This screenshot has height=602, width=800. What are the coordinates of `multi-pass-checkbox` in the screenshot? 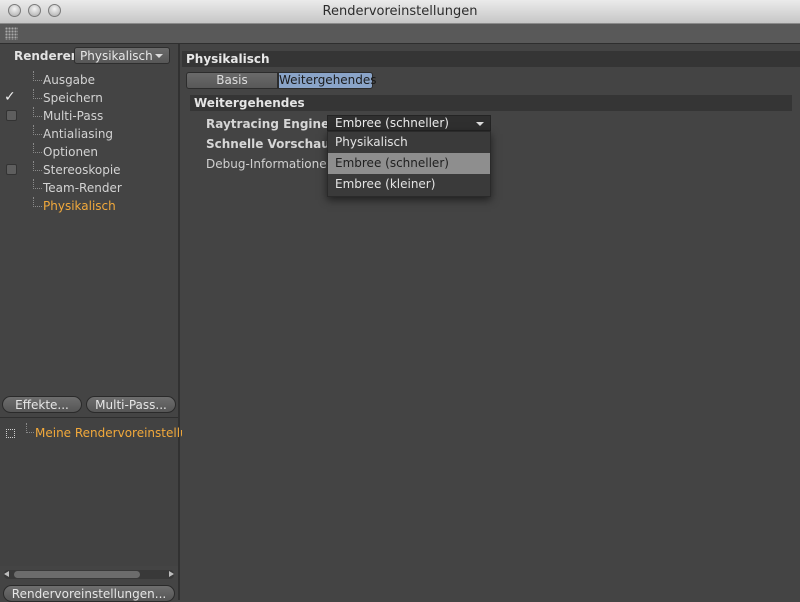 It's located at (11, 115).